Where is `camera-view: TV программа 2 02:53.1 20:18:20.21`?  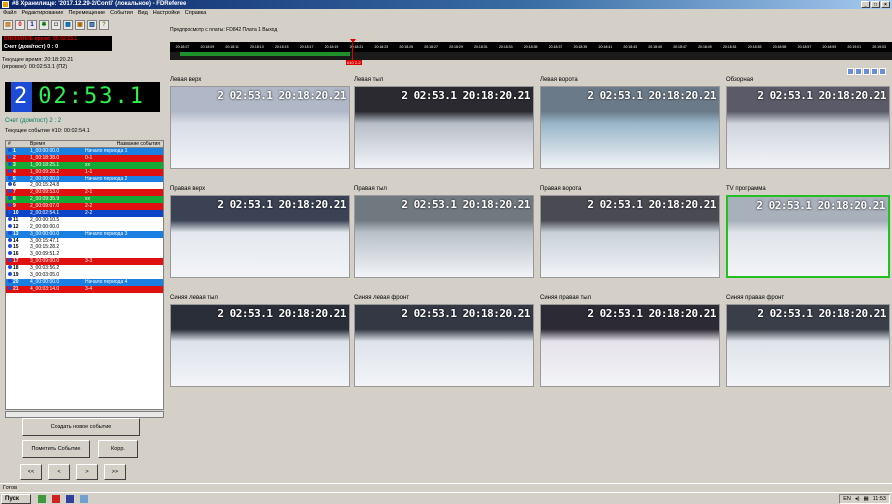 camera-view: TV программа 2 02:53.1 20:18:20.21 is located at coordinates (808, 236).